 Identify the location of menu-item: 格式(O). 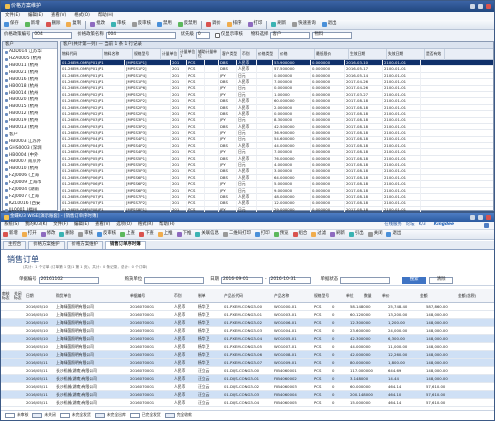
(82, 15).